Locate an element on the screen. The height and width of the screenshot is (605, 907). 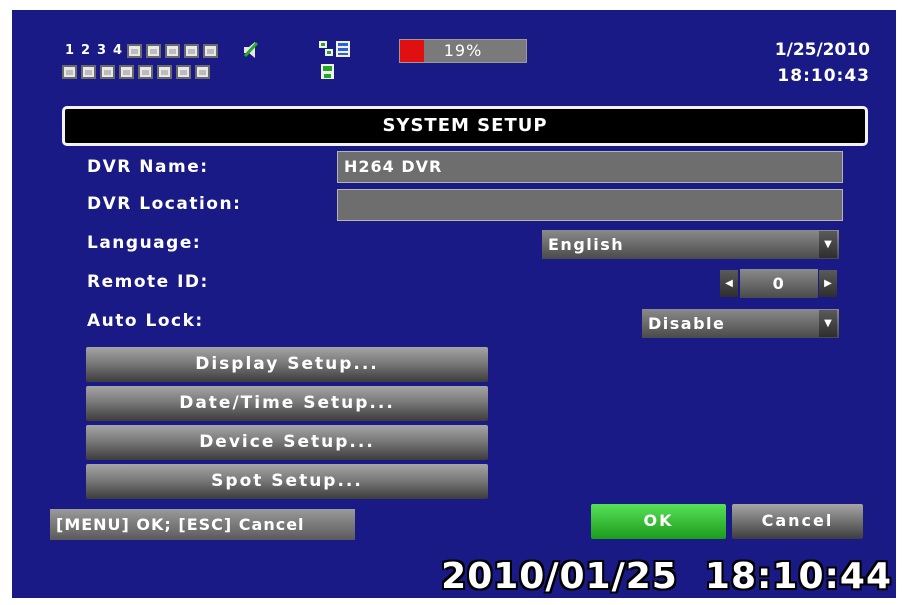
hdd-usage-bar: 19% is located at coordinates (463, 51).